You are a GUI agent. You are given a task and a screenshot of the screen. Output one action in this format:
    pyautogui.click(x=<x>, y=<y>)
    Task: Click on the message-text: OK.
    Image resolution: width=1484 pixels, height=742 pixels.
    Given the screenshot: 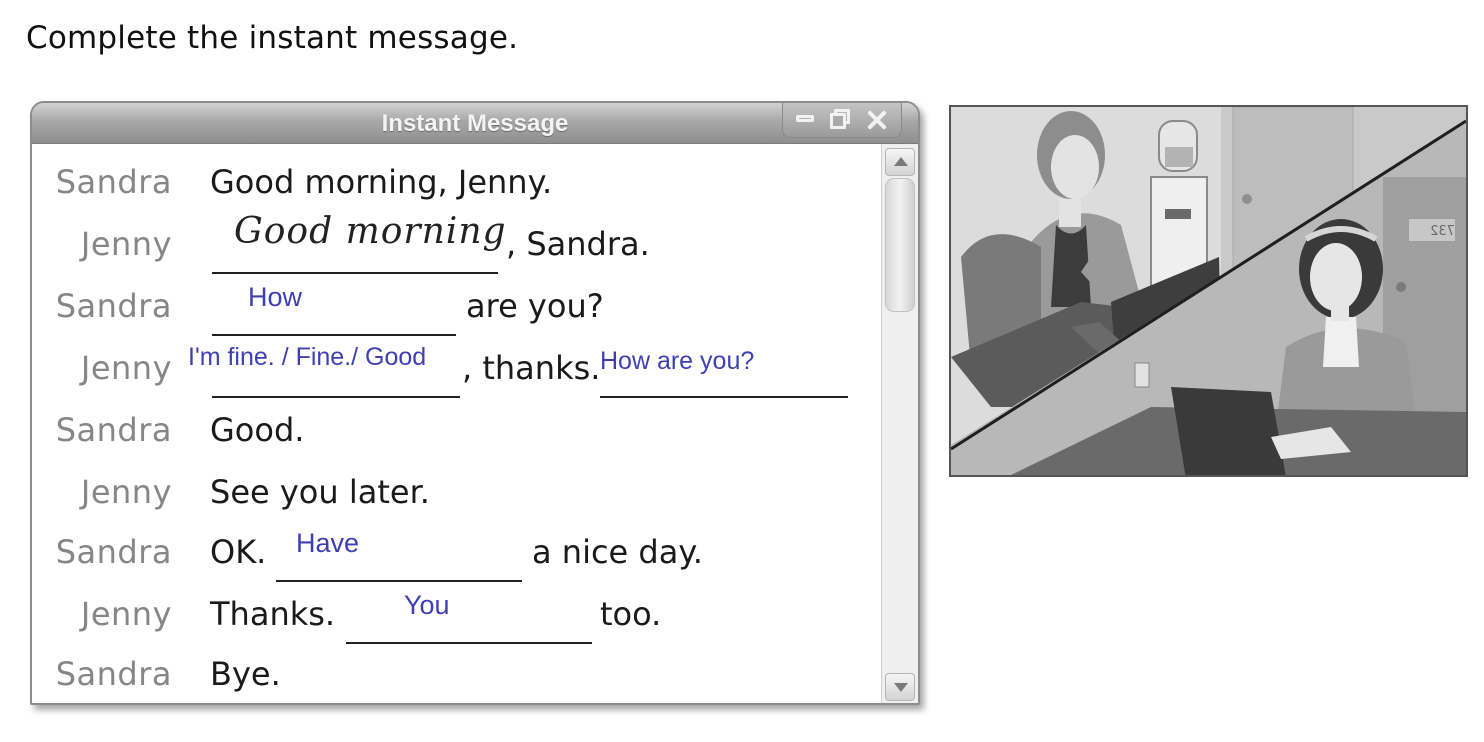 What is the action you would take?
    pyautogui.click(x=238, y=552)
    